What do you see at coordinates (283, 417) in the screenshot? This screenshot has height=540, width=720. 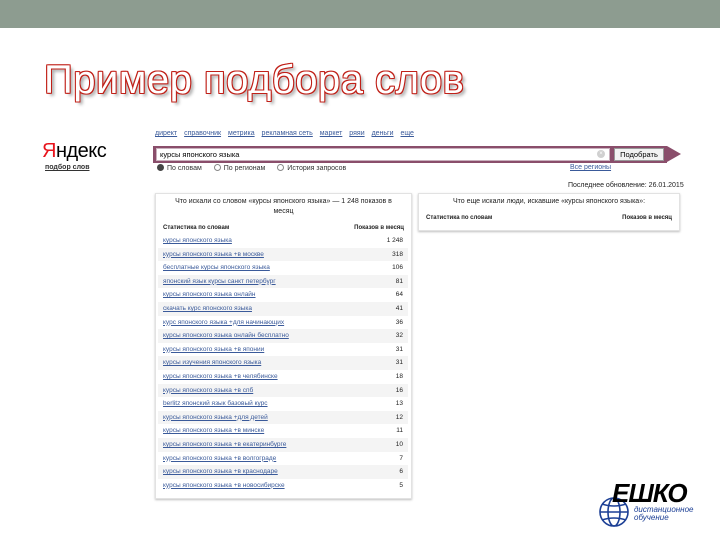 I see `table-row: курсы японского языка +для детей 12` at bounding box center [283, 417].